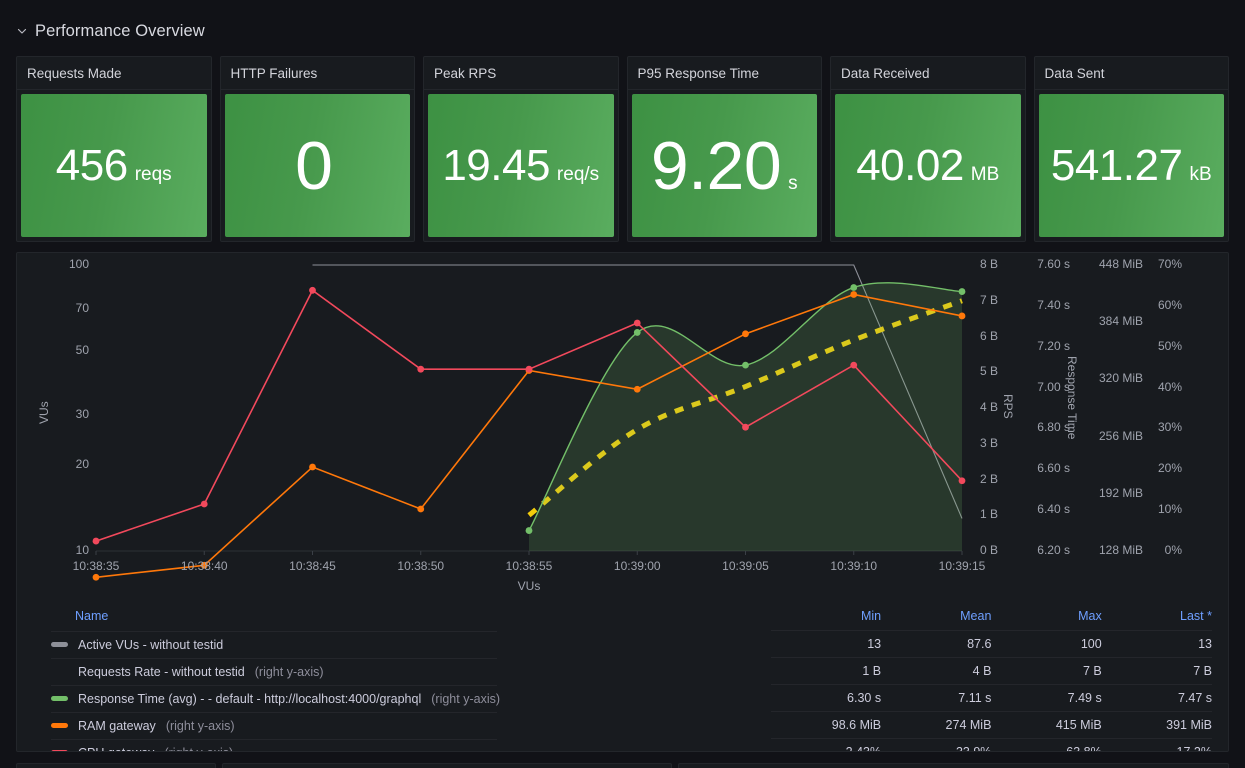  Describe the element at coordinates (82, 550) in the screenshot. I see `vus-axis-tick: 10` at that location.